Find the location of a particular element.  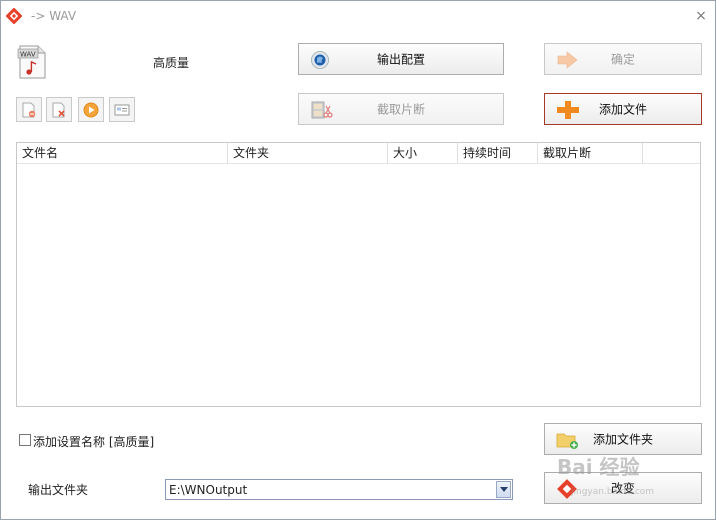

column-header-folder: 文件夹 is located at coordinates (308, 153).